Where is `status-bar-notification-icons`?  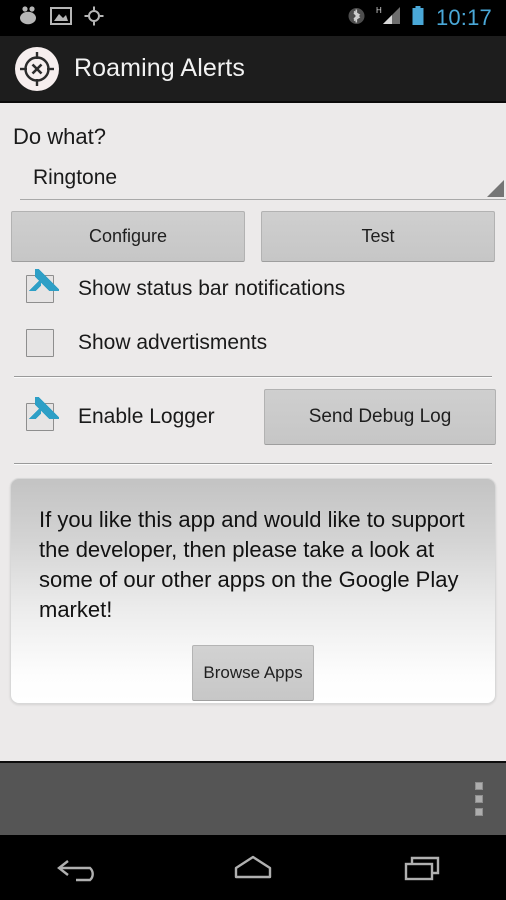 status-bar-notification-icons is located at coordinates (56, 18).